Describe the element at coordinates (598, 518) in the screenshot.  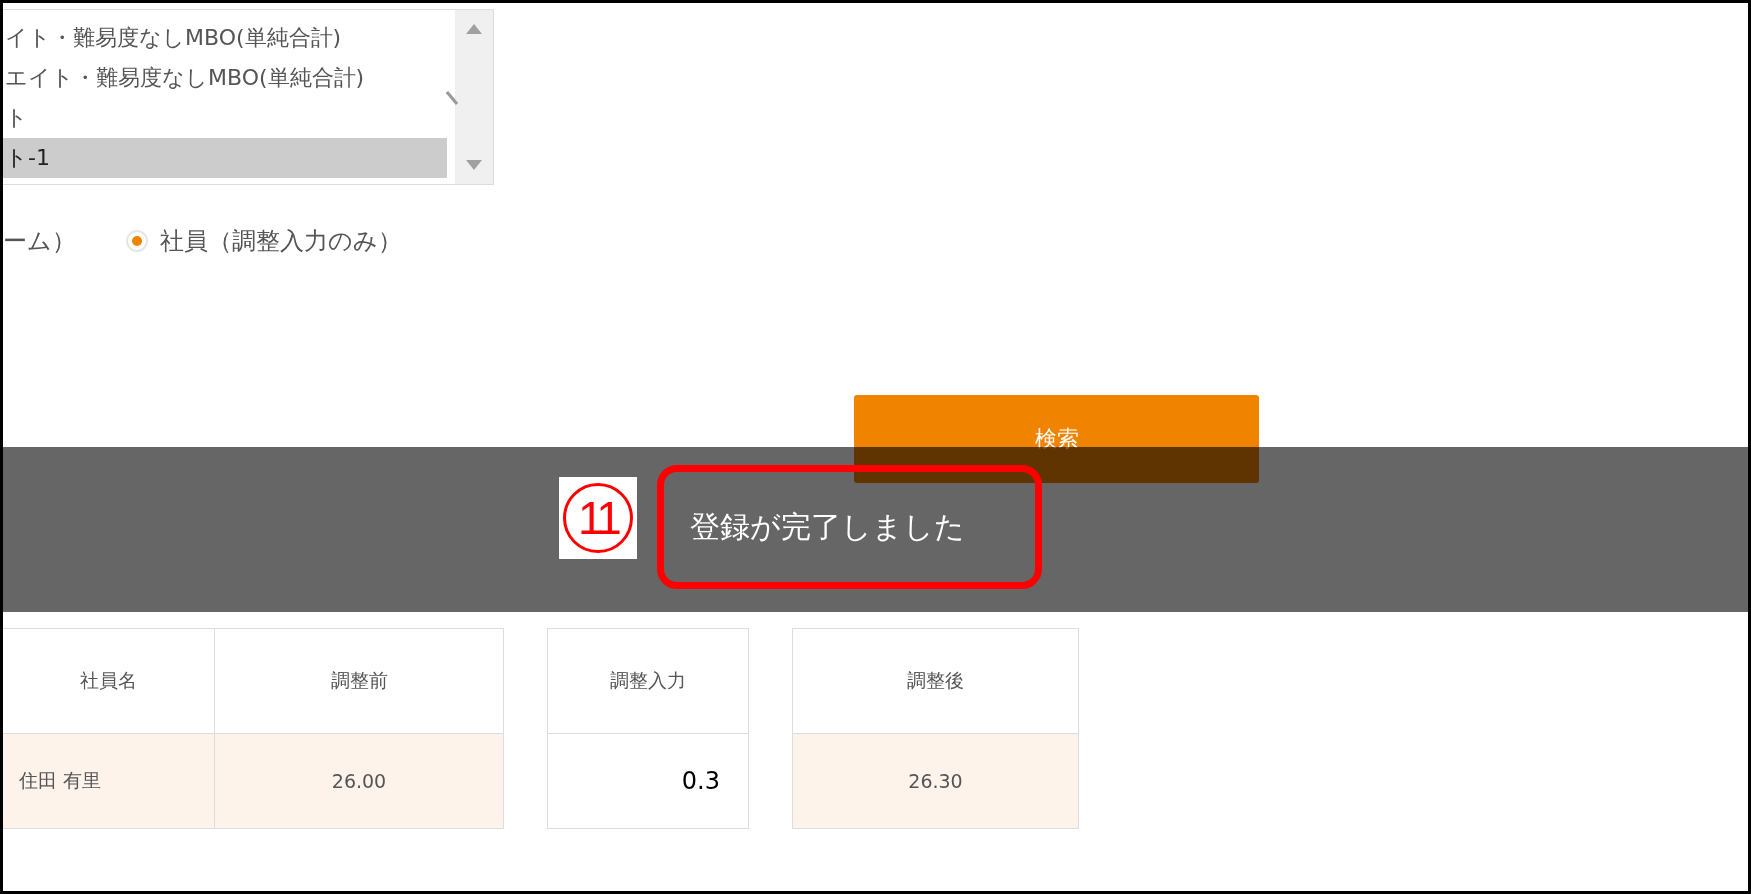
I see `annotation-number: 11` at that location.